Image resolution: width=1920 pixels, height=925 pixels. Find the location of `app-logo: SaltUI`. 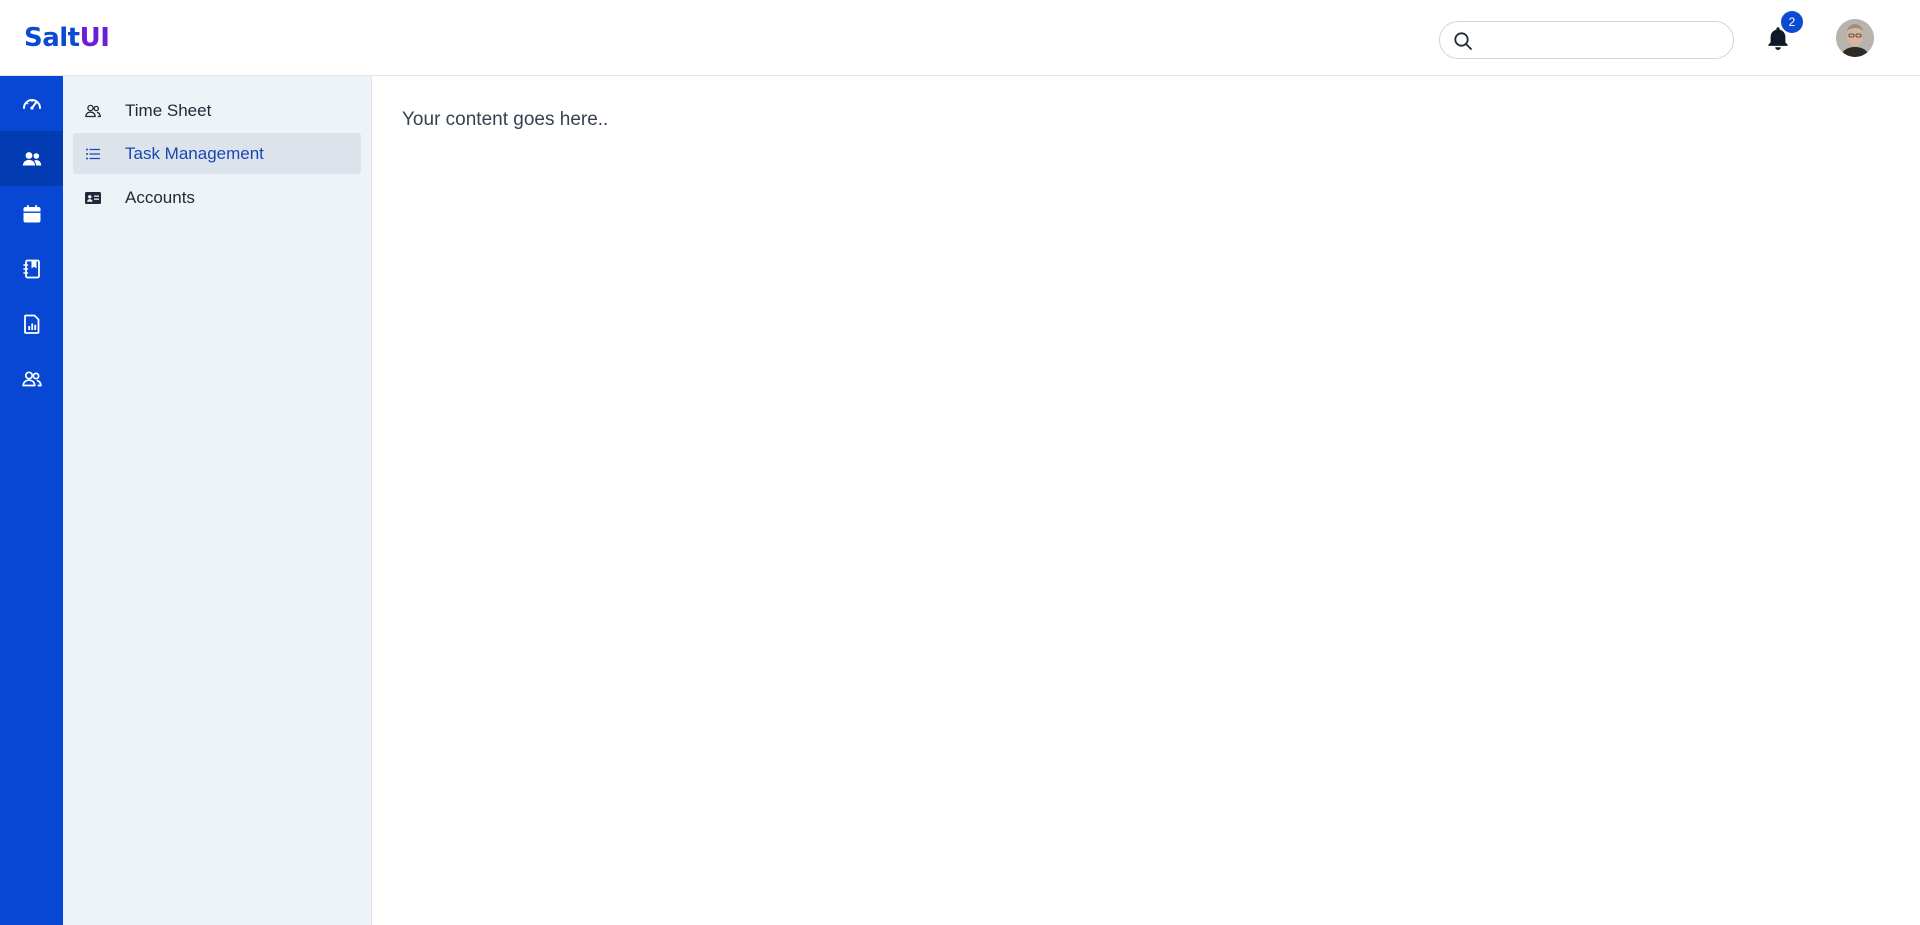

app-logo: SaltUI is located at coordinates (67, 38).